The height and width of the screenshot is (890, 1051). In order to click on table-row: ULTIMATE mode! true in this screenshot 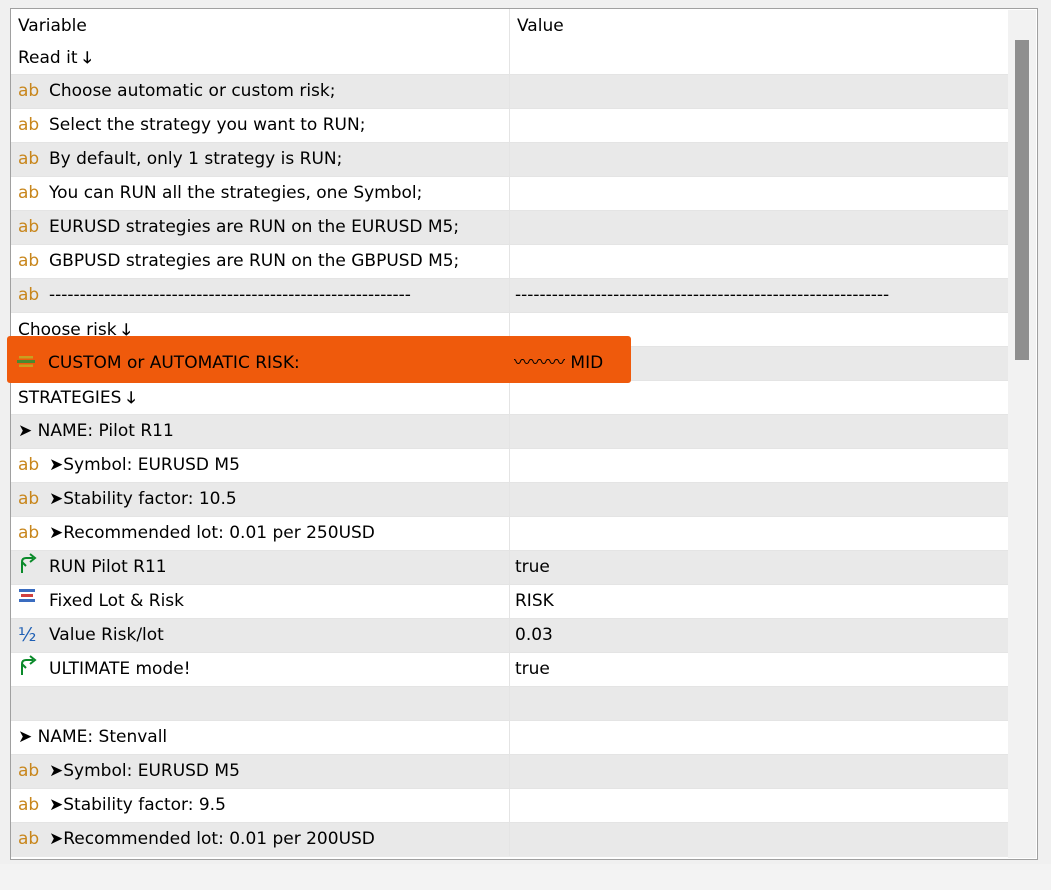, I will do `click(509, 670)`.